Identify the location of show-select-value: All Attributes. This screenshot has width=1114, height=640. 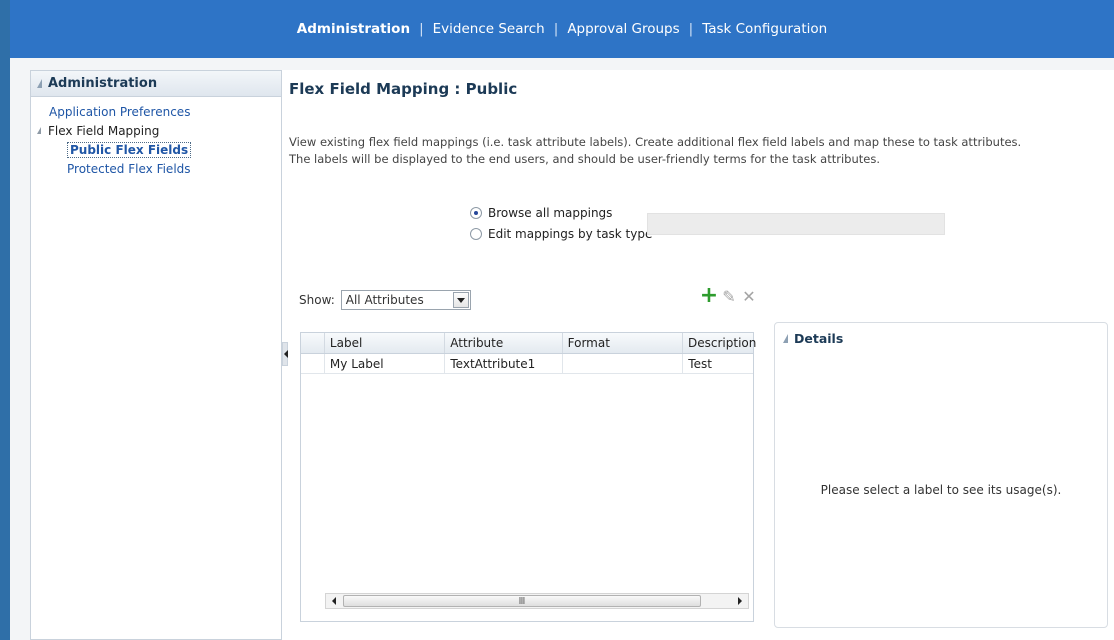
(384, 300).